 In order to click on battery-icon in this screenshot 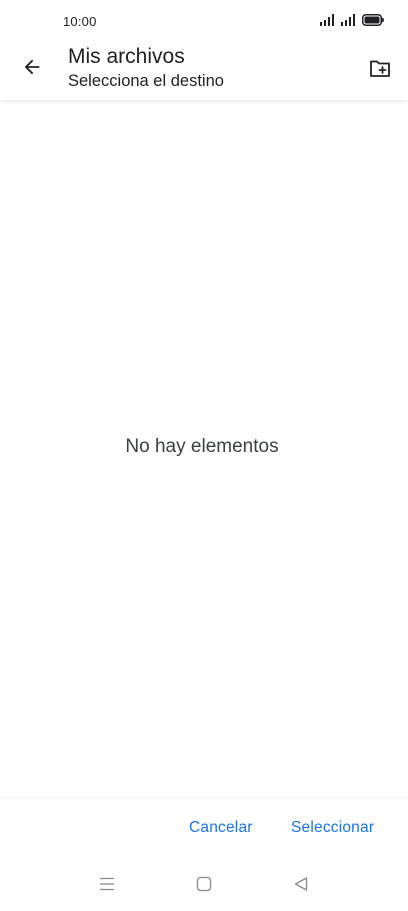, I will do `click(373, 22)`.